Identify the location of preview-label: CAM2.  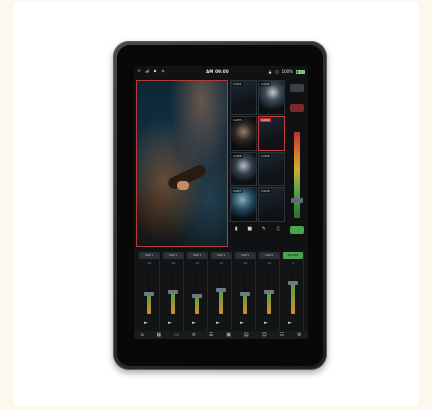
(265, 84).